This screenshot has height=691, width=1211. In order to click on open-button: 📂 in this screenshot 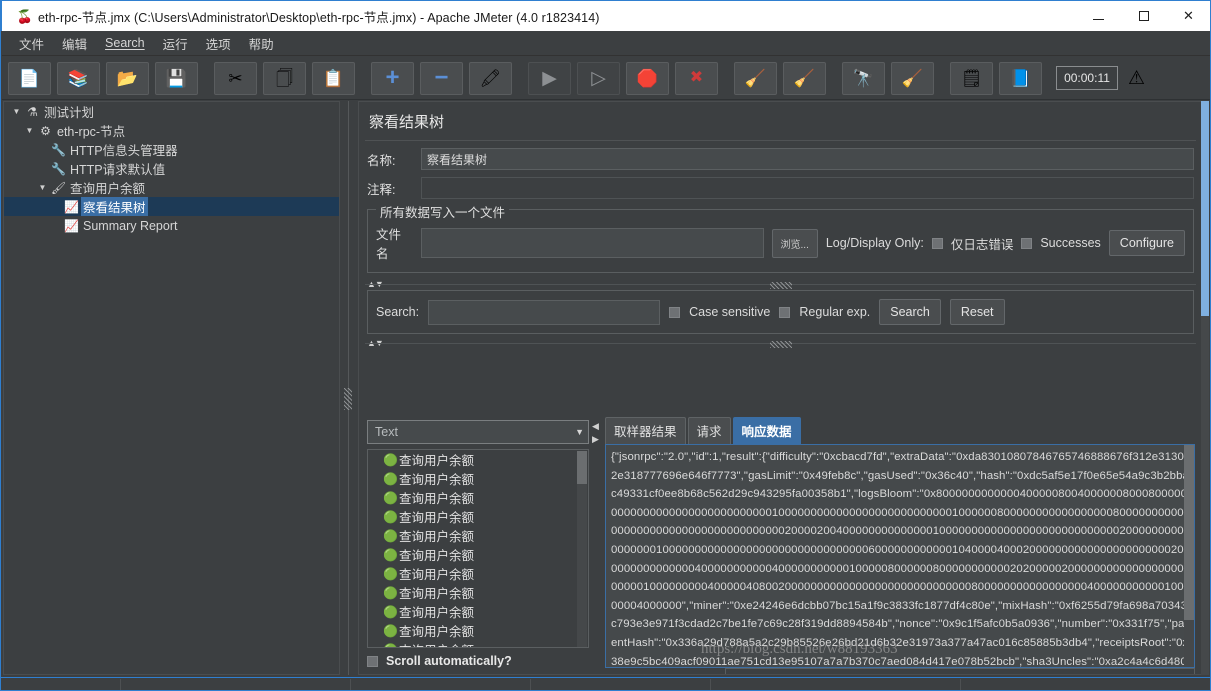, I will do `click(127, 78)`.